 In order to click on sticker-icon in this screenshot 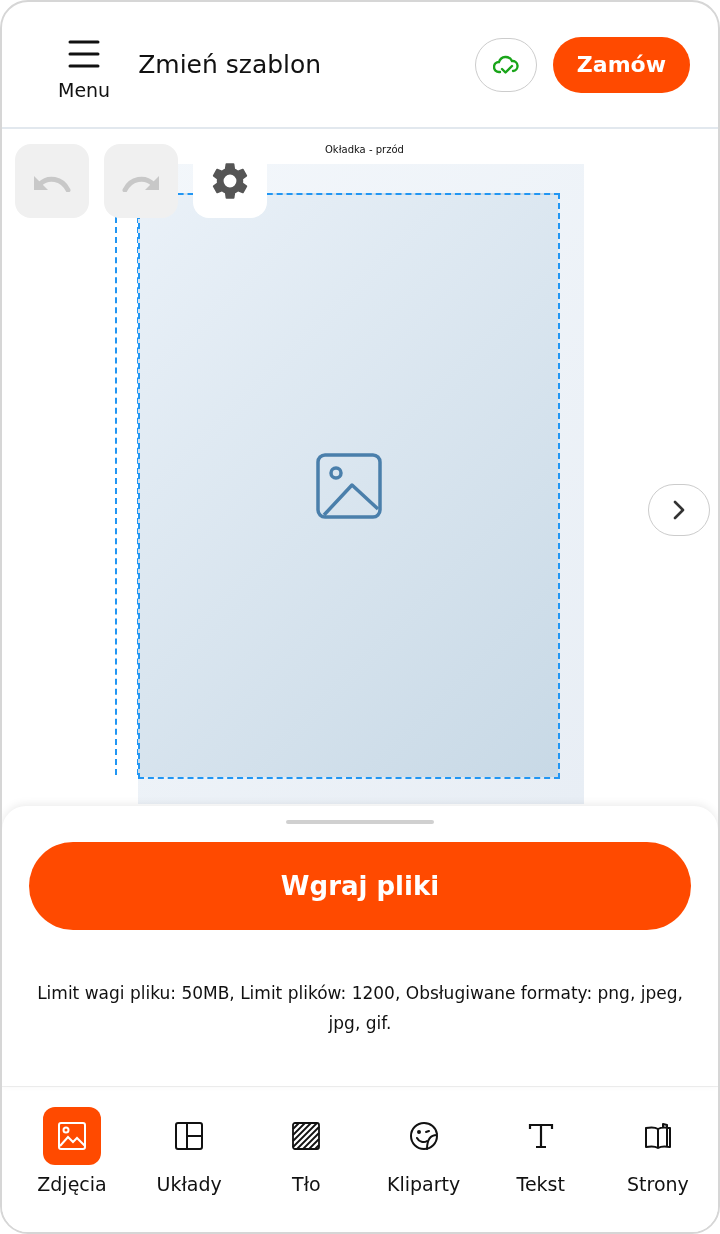, I will do `click(423, 1136)`.